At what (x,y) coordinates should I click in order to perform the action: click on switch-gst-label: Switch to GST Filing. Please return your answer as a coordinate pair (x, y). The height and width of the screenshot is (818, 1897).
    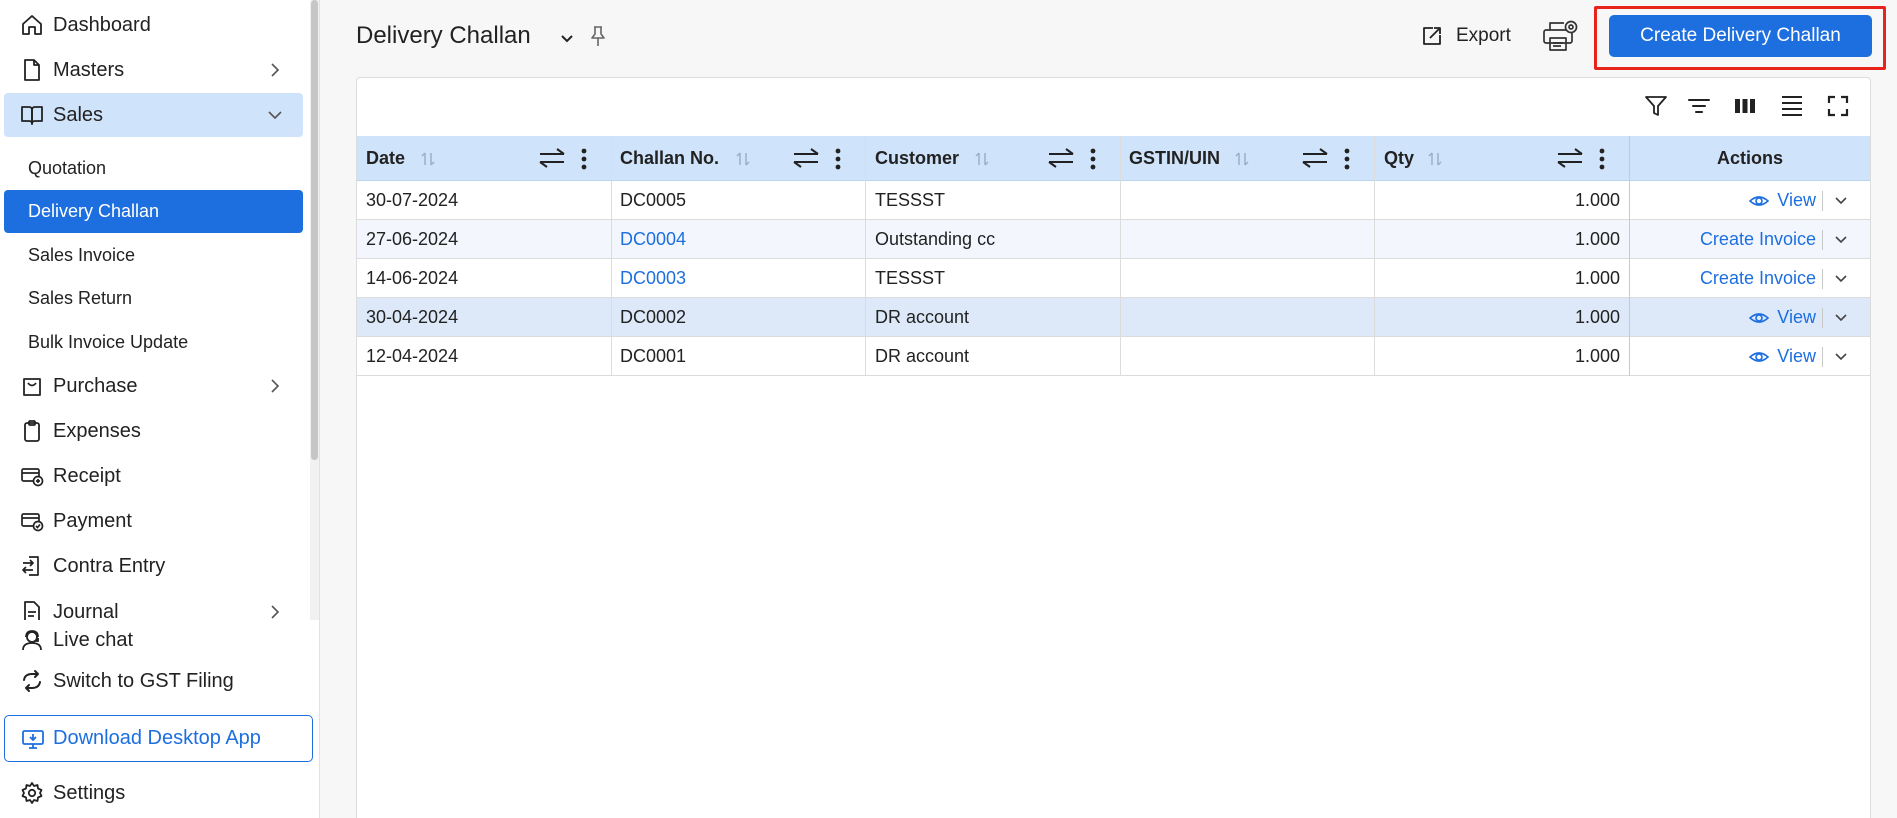
    Looking at the image, I should click on (143, 680).